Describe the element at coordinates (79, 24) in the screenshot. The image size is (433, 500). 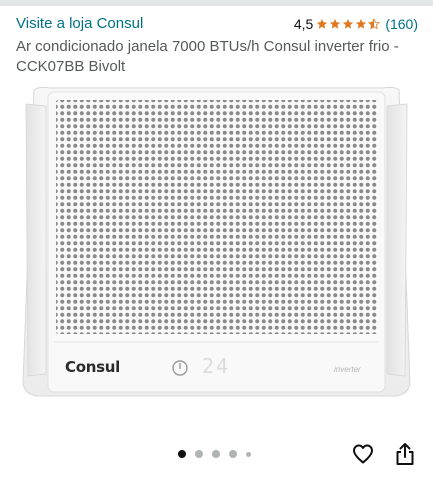
I see `visit-store-link: Visite a loja Consul` at that location.